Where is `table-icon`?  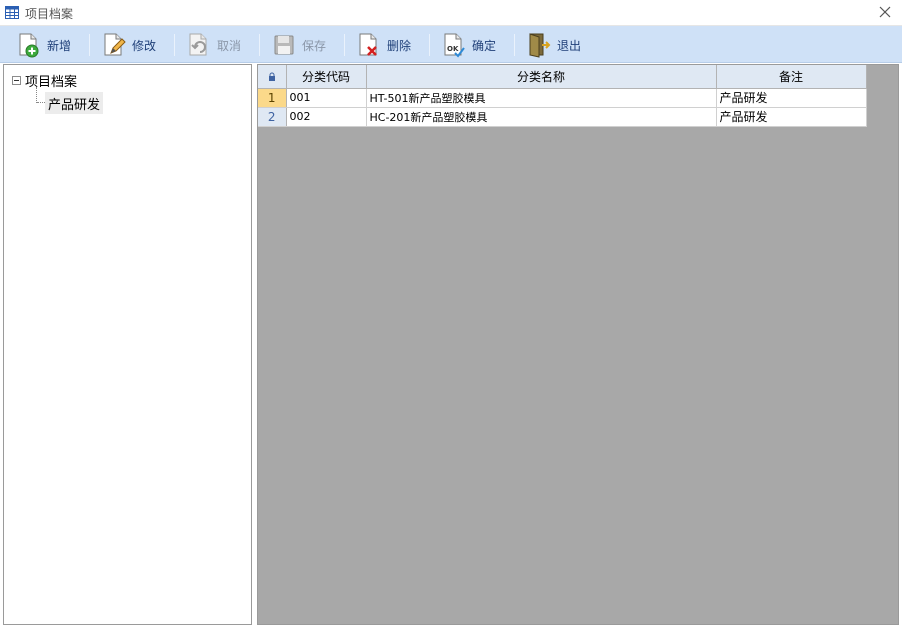
table-icon is located at coordinates (12, 12).